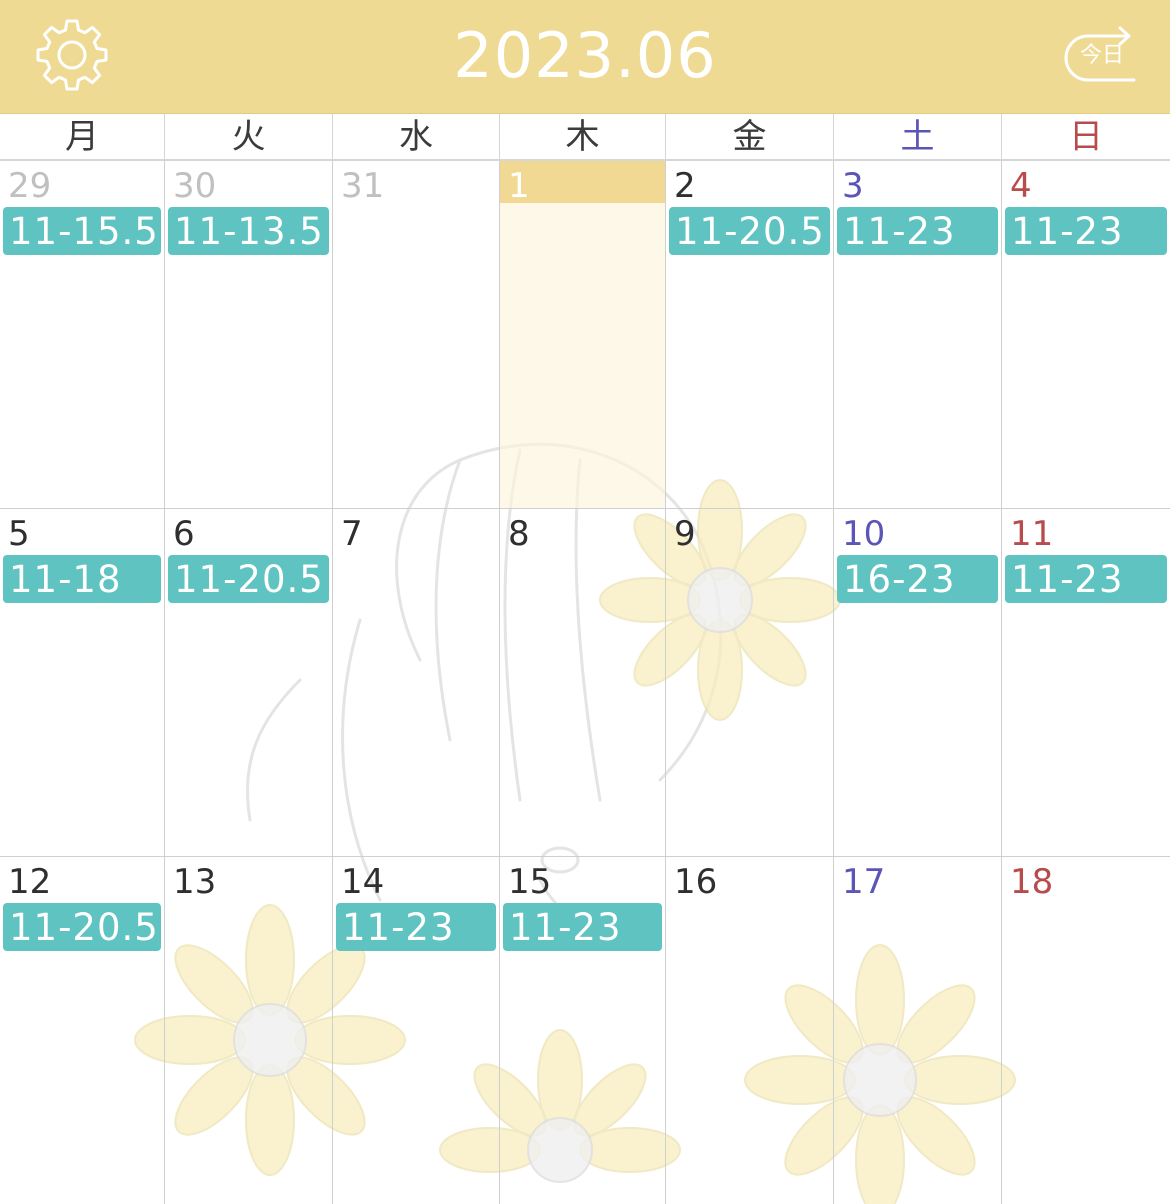 The height and width of the screenshot is (1204, 1170). Describe the element at coordinates (1086, 682) in the screenshot. I see `day-cell: 11 11-23` at that location.